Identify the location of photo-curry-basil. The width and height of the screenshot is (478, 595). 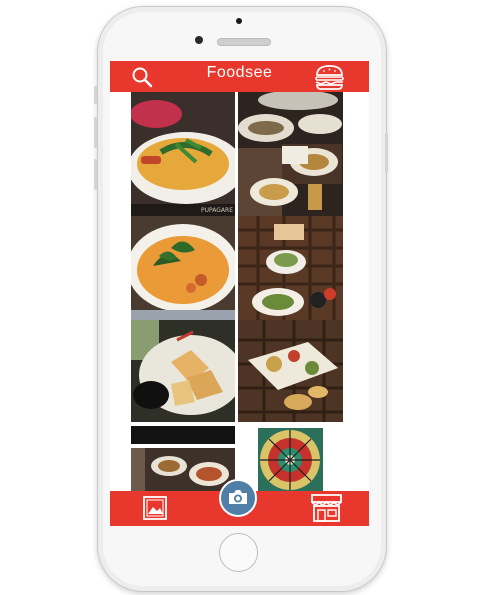
(183, 268).